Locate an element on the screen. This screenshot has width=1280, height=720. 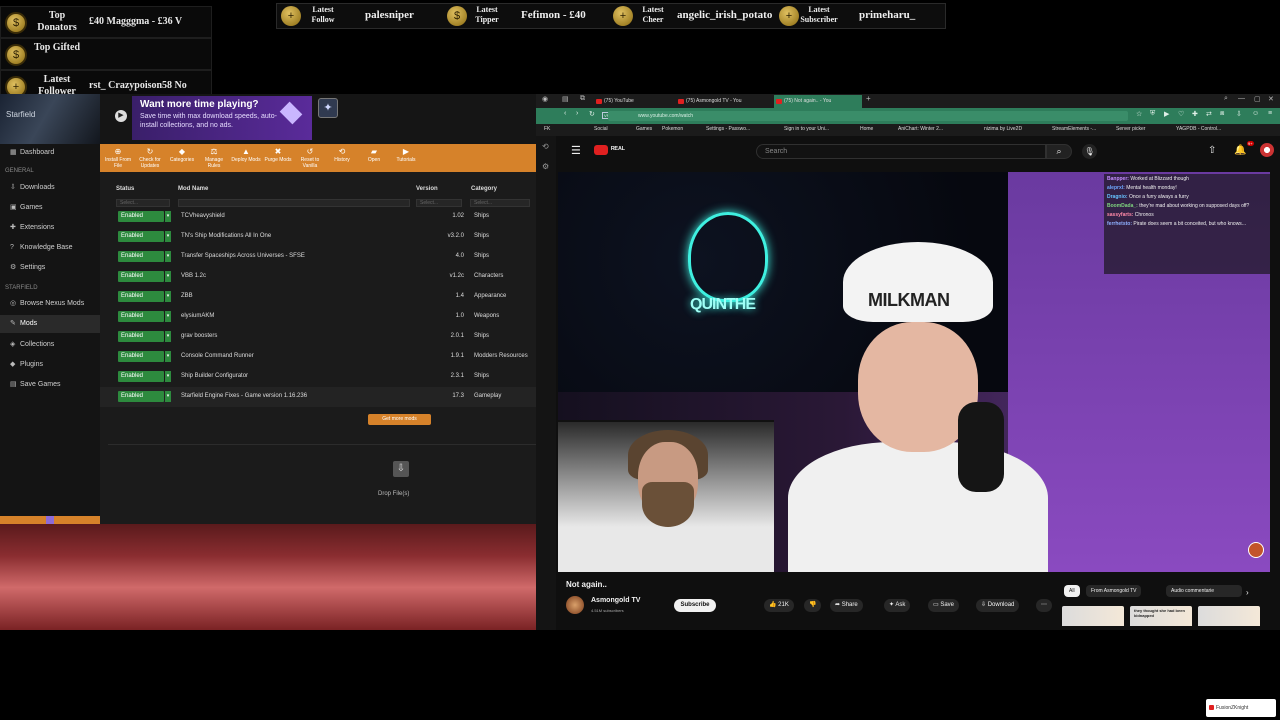
save-button: ▭ Save is located at coordinates (944, 605).